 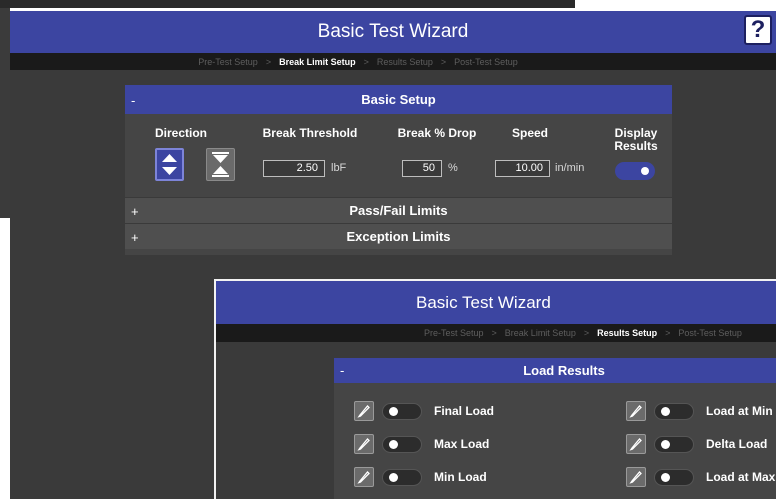 I want to click on direction-expand-button, so click(x=169, y=164).